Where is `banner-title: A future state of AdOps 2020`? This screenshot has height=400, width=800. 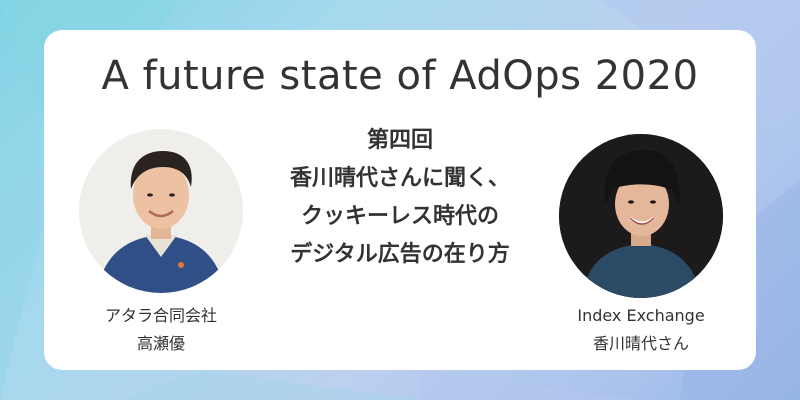 banner-title: A future state of AdOps 2020 is located at coordinates (400, 76).